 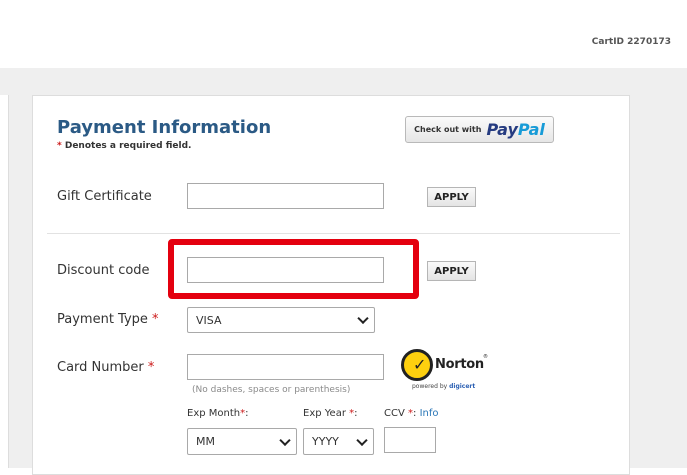 I want to click on discount-code-input, so click(x=285, y=270).